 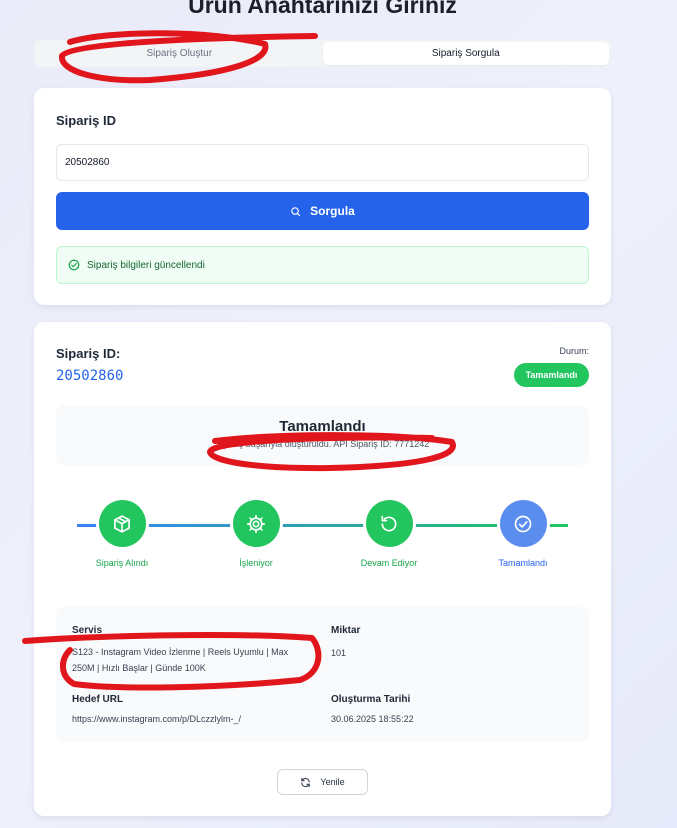 I want to click on success-alert-text: Sipariş bilgileri güncellendi, so click(x=146, y=265).